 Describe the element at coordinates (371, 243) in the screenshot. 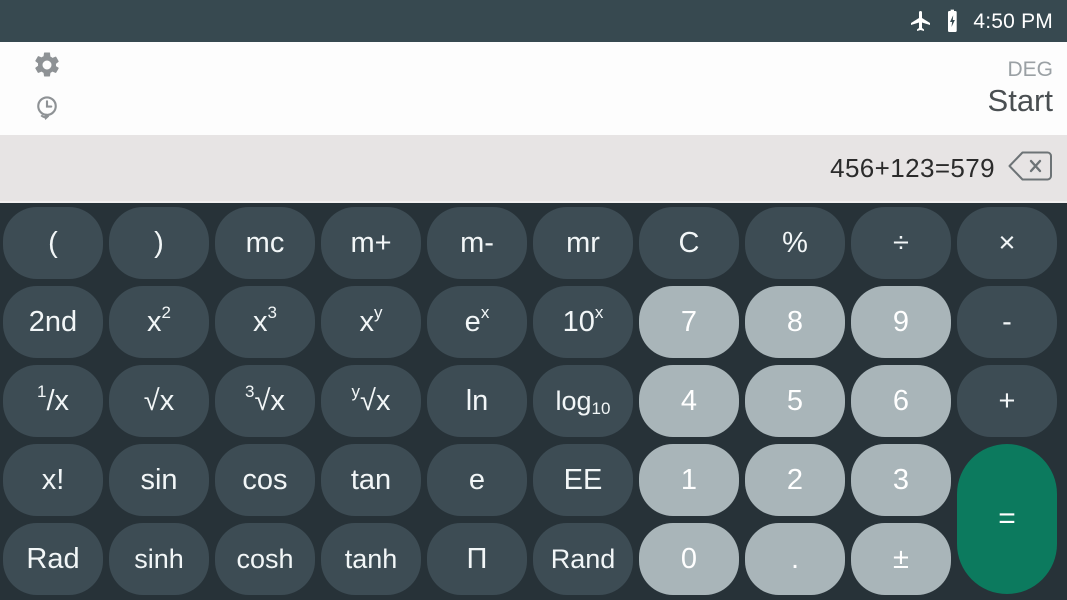

I see `key-m+: m+` at that location.